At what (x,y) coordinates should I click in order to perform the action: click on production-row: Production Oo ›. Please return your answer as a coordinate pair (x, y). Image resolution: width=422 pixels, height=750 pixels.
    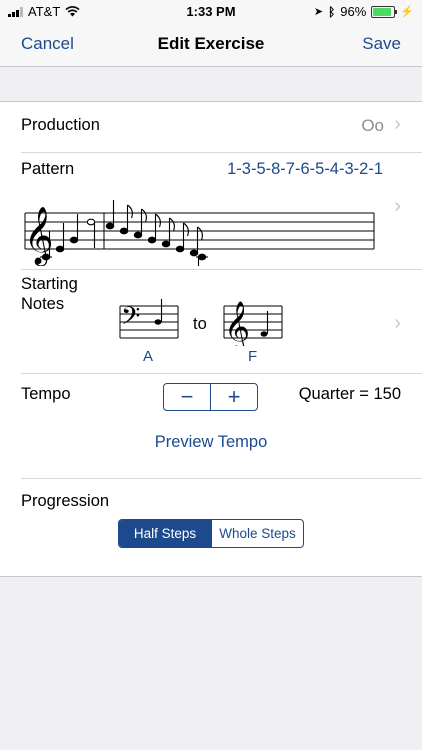
    Looking at the image, I should click on (211, 127).